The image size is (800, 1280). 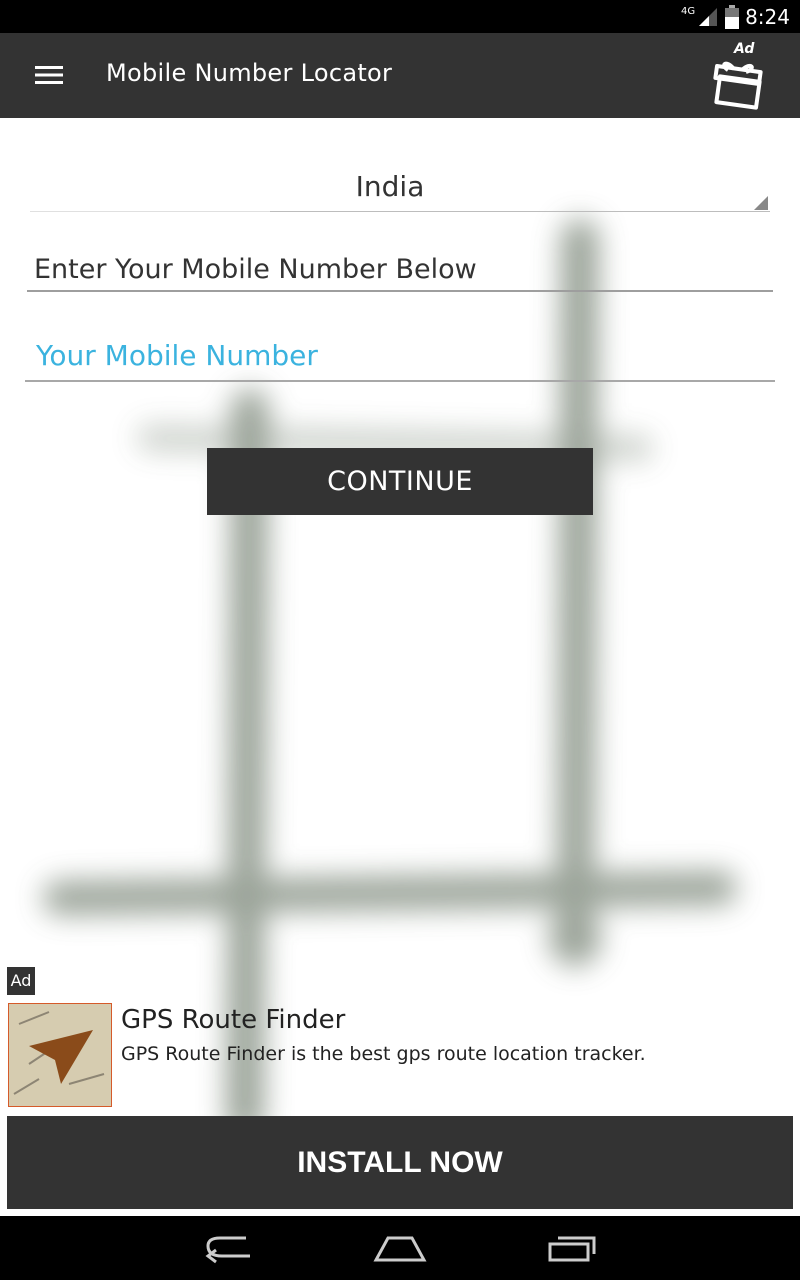 I want to click on navigation-arrow-icon, so click(x=60, y=1055).